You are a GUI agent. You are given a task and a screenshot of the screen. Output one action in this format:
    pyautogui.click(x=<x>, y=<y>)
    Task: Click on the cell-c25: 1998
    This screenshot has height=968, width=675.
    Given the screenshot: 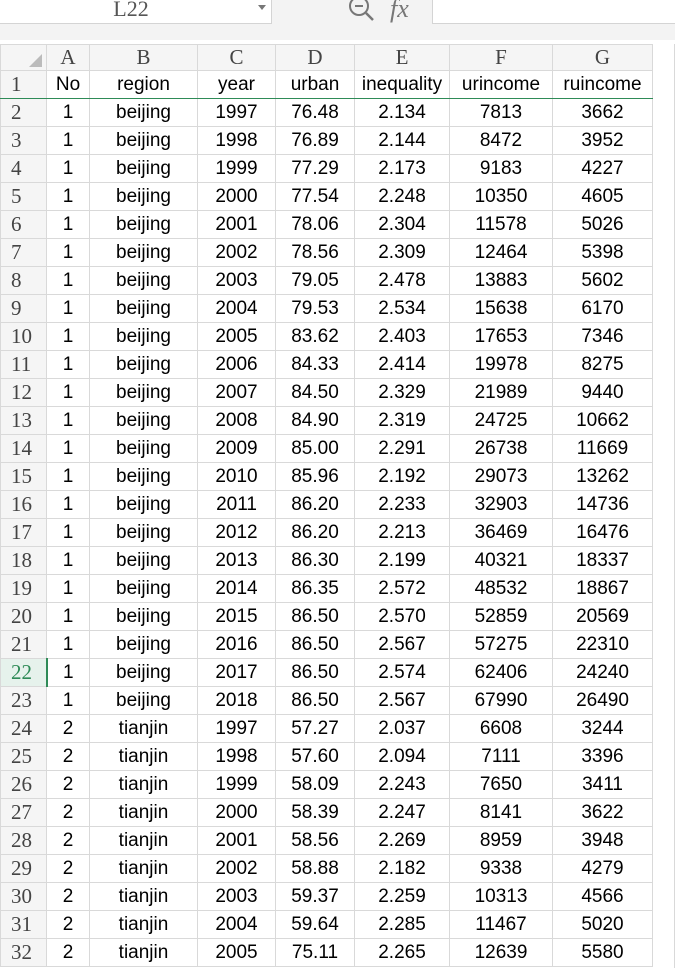 What is the action you would take?
    pyautogui.click(x=236, y=756)
    